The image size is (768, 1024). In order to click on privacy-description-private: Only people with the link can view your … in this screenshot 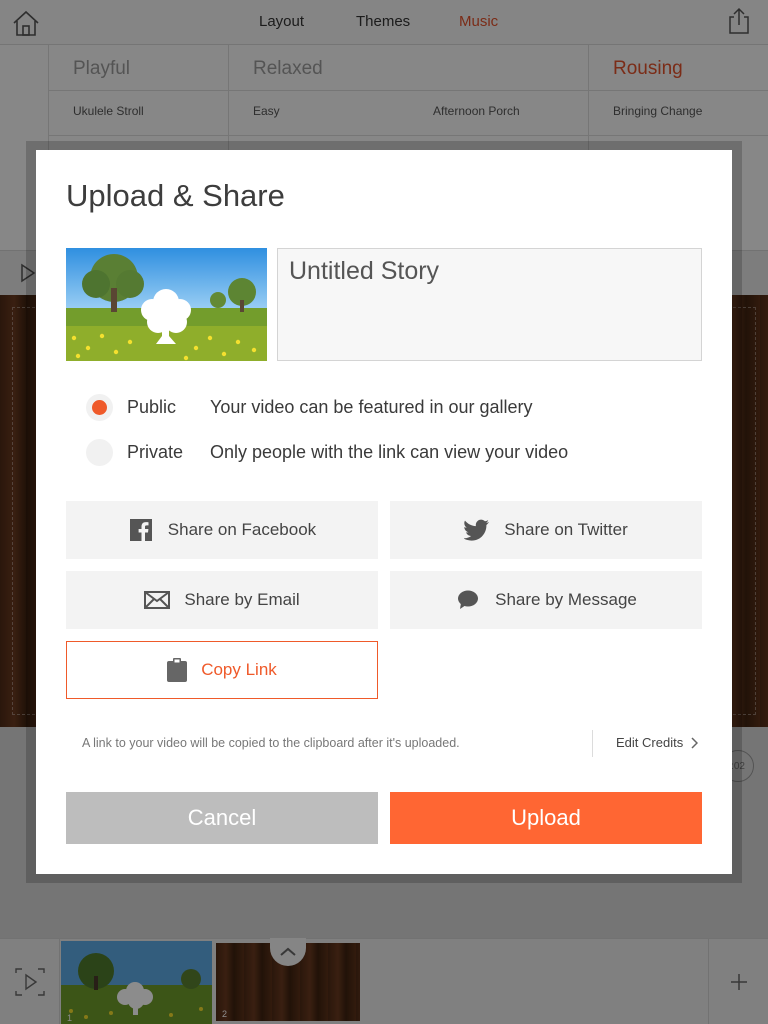, I will do `click(389, 452)`.